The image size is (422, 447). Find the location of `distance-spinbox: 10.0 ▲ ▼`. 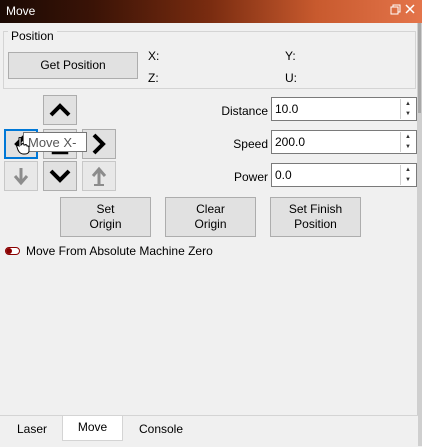

distance-spinbox: 10.0 ▲ ▼ is located at coordinates (344, 109).